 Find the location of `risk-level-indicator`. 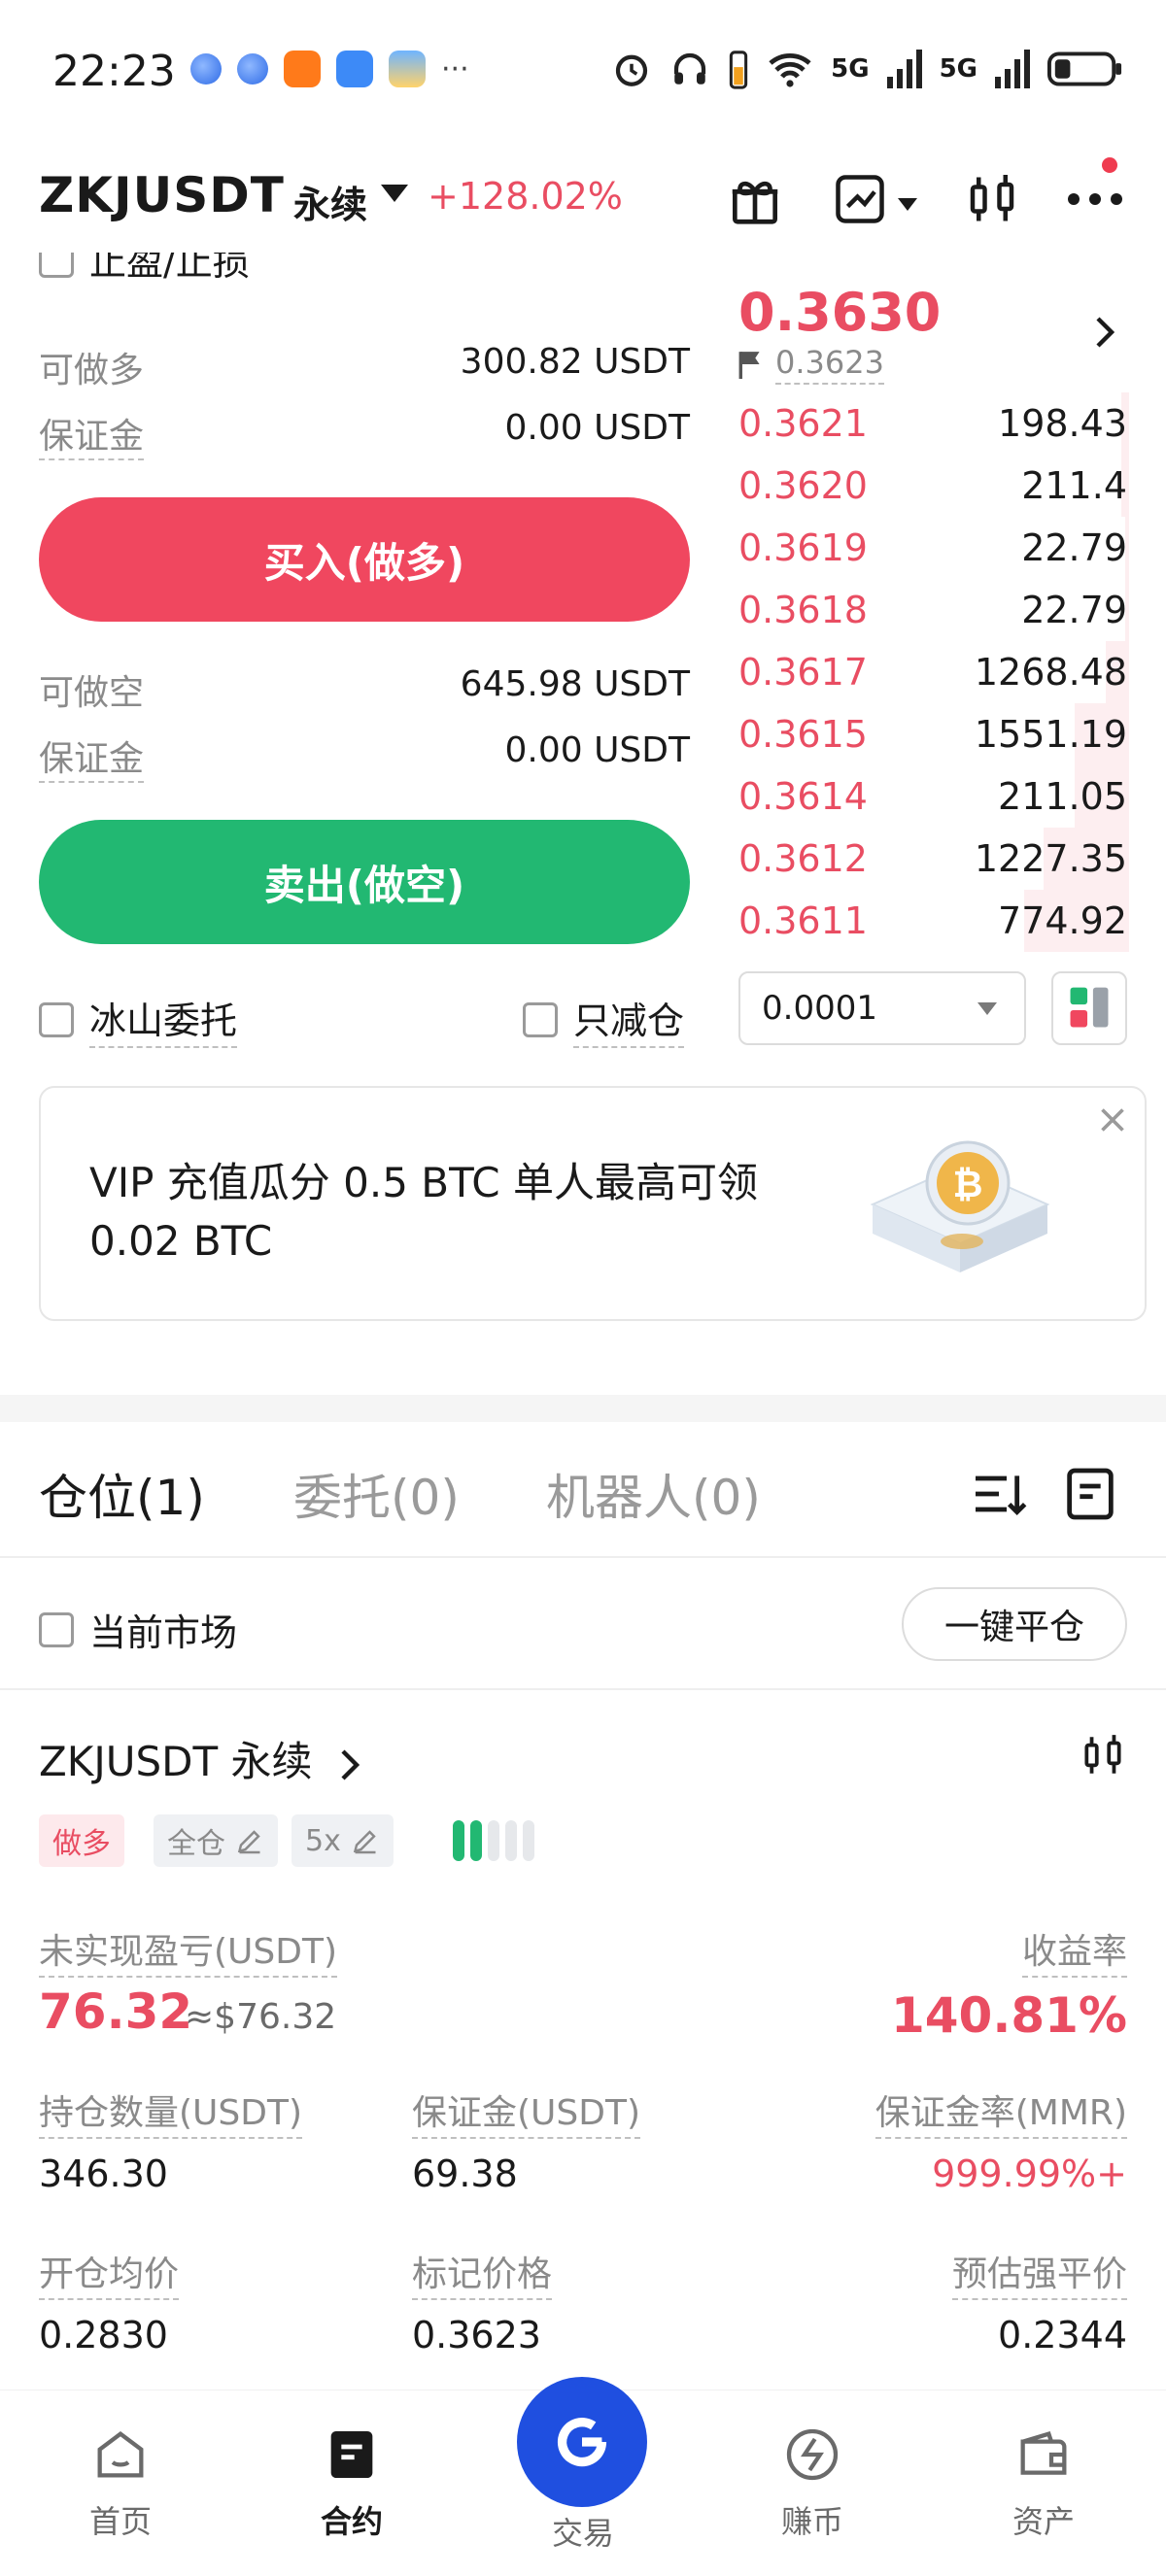

risk-level-indicator is located at coordinates (493, 1840).